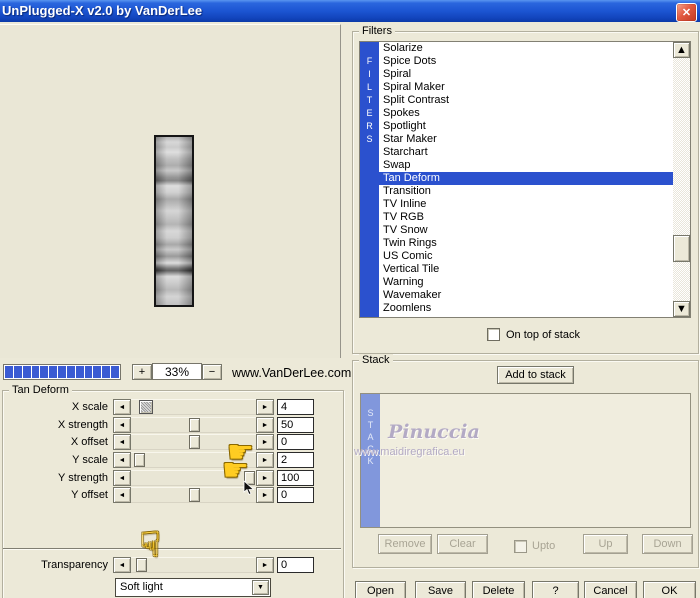 The height and width of the screenshot is (598, 700). I want to click on scrollbar-track, so click(681, 179).